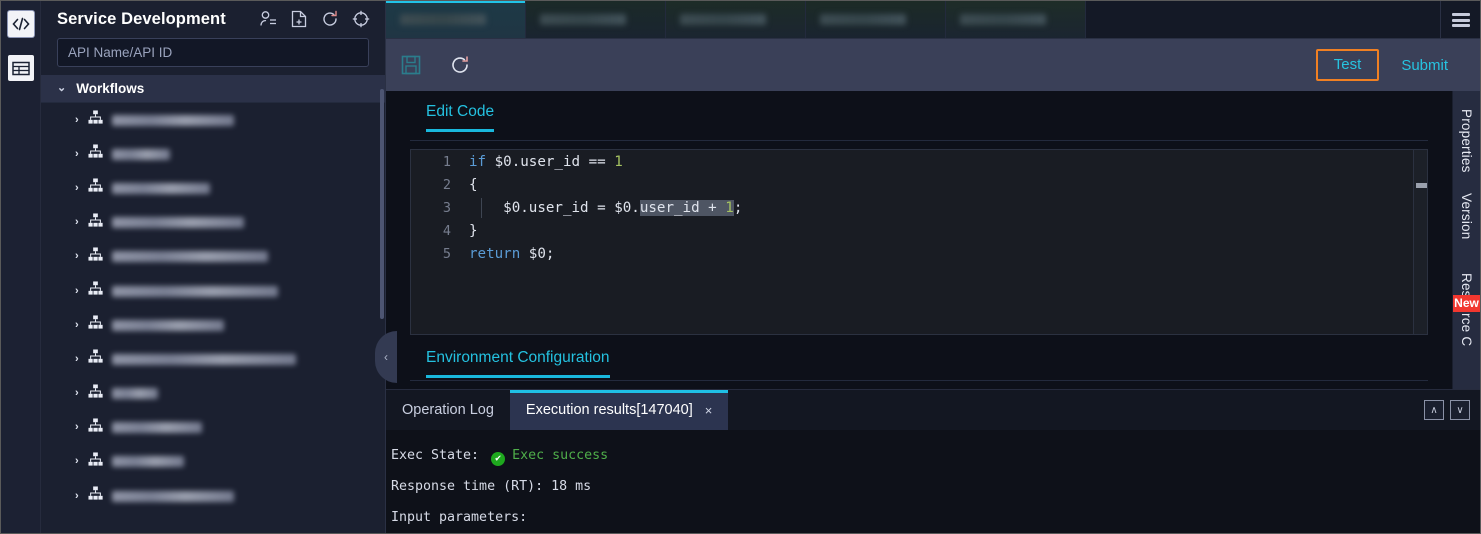 This screenshot has width=1481, height=534. What do you see at coordinates (1460, 20) in the screenshot?
I see `hamburger-icon` at bounding box center [1460, 20].